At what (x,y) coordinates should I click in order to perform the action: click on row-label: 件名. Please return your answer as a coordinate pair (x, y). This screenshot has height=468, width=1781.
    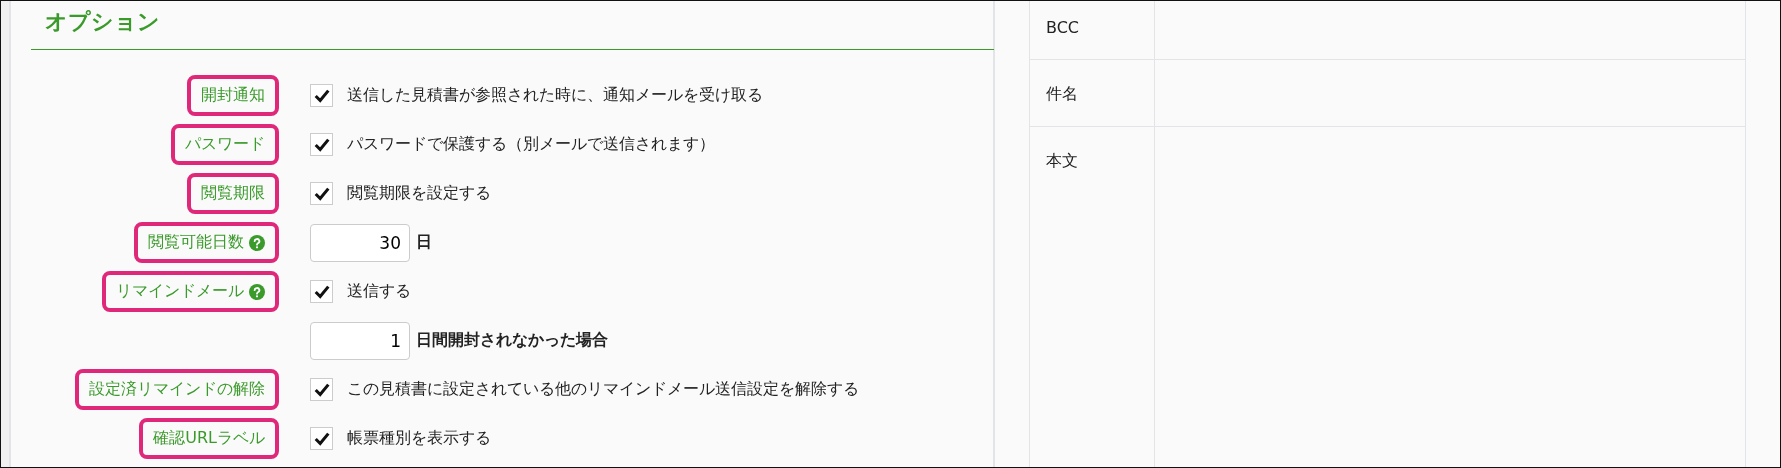
    Looking at the image, I should click on (1062, 93).